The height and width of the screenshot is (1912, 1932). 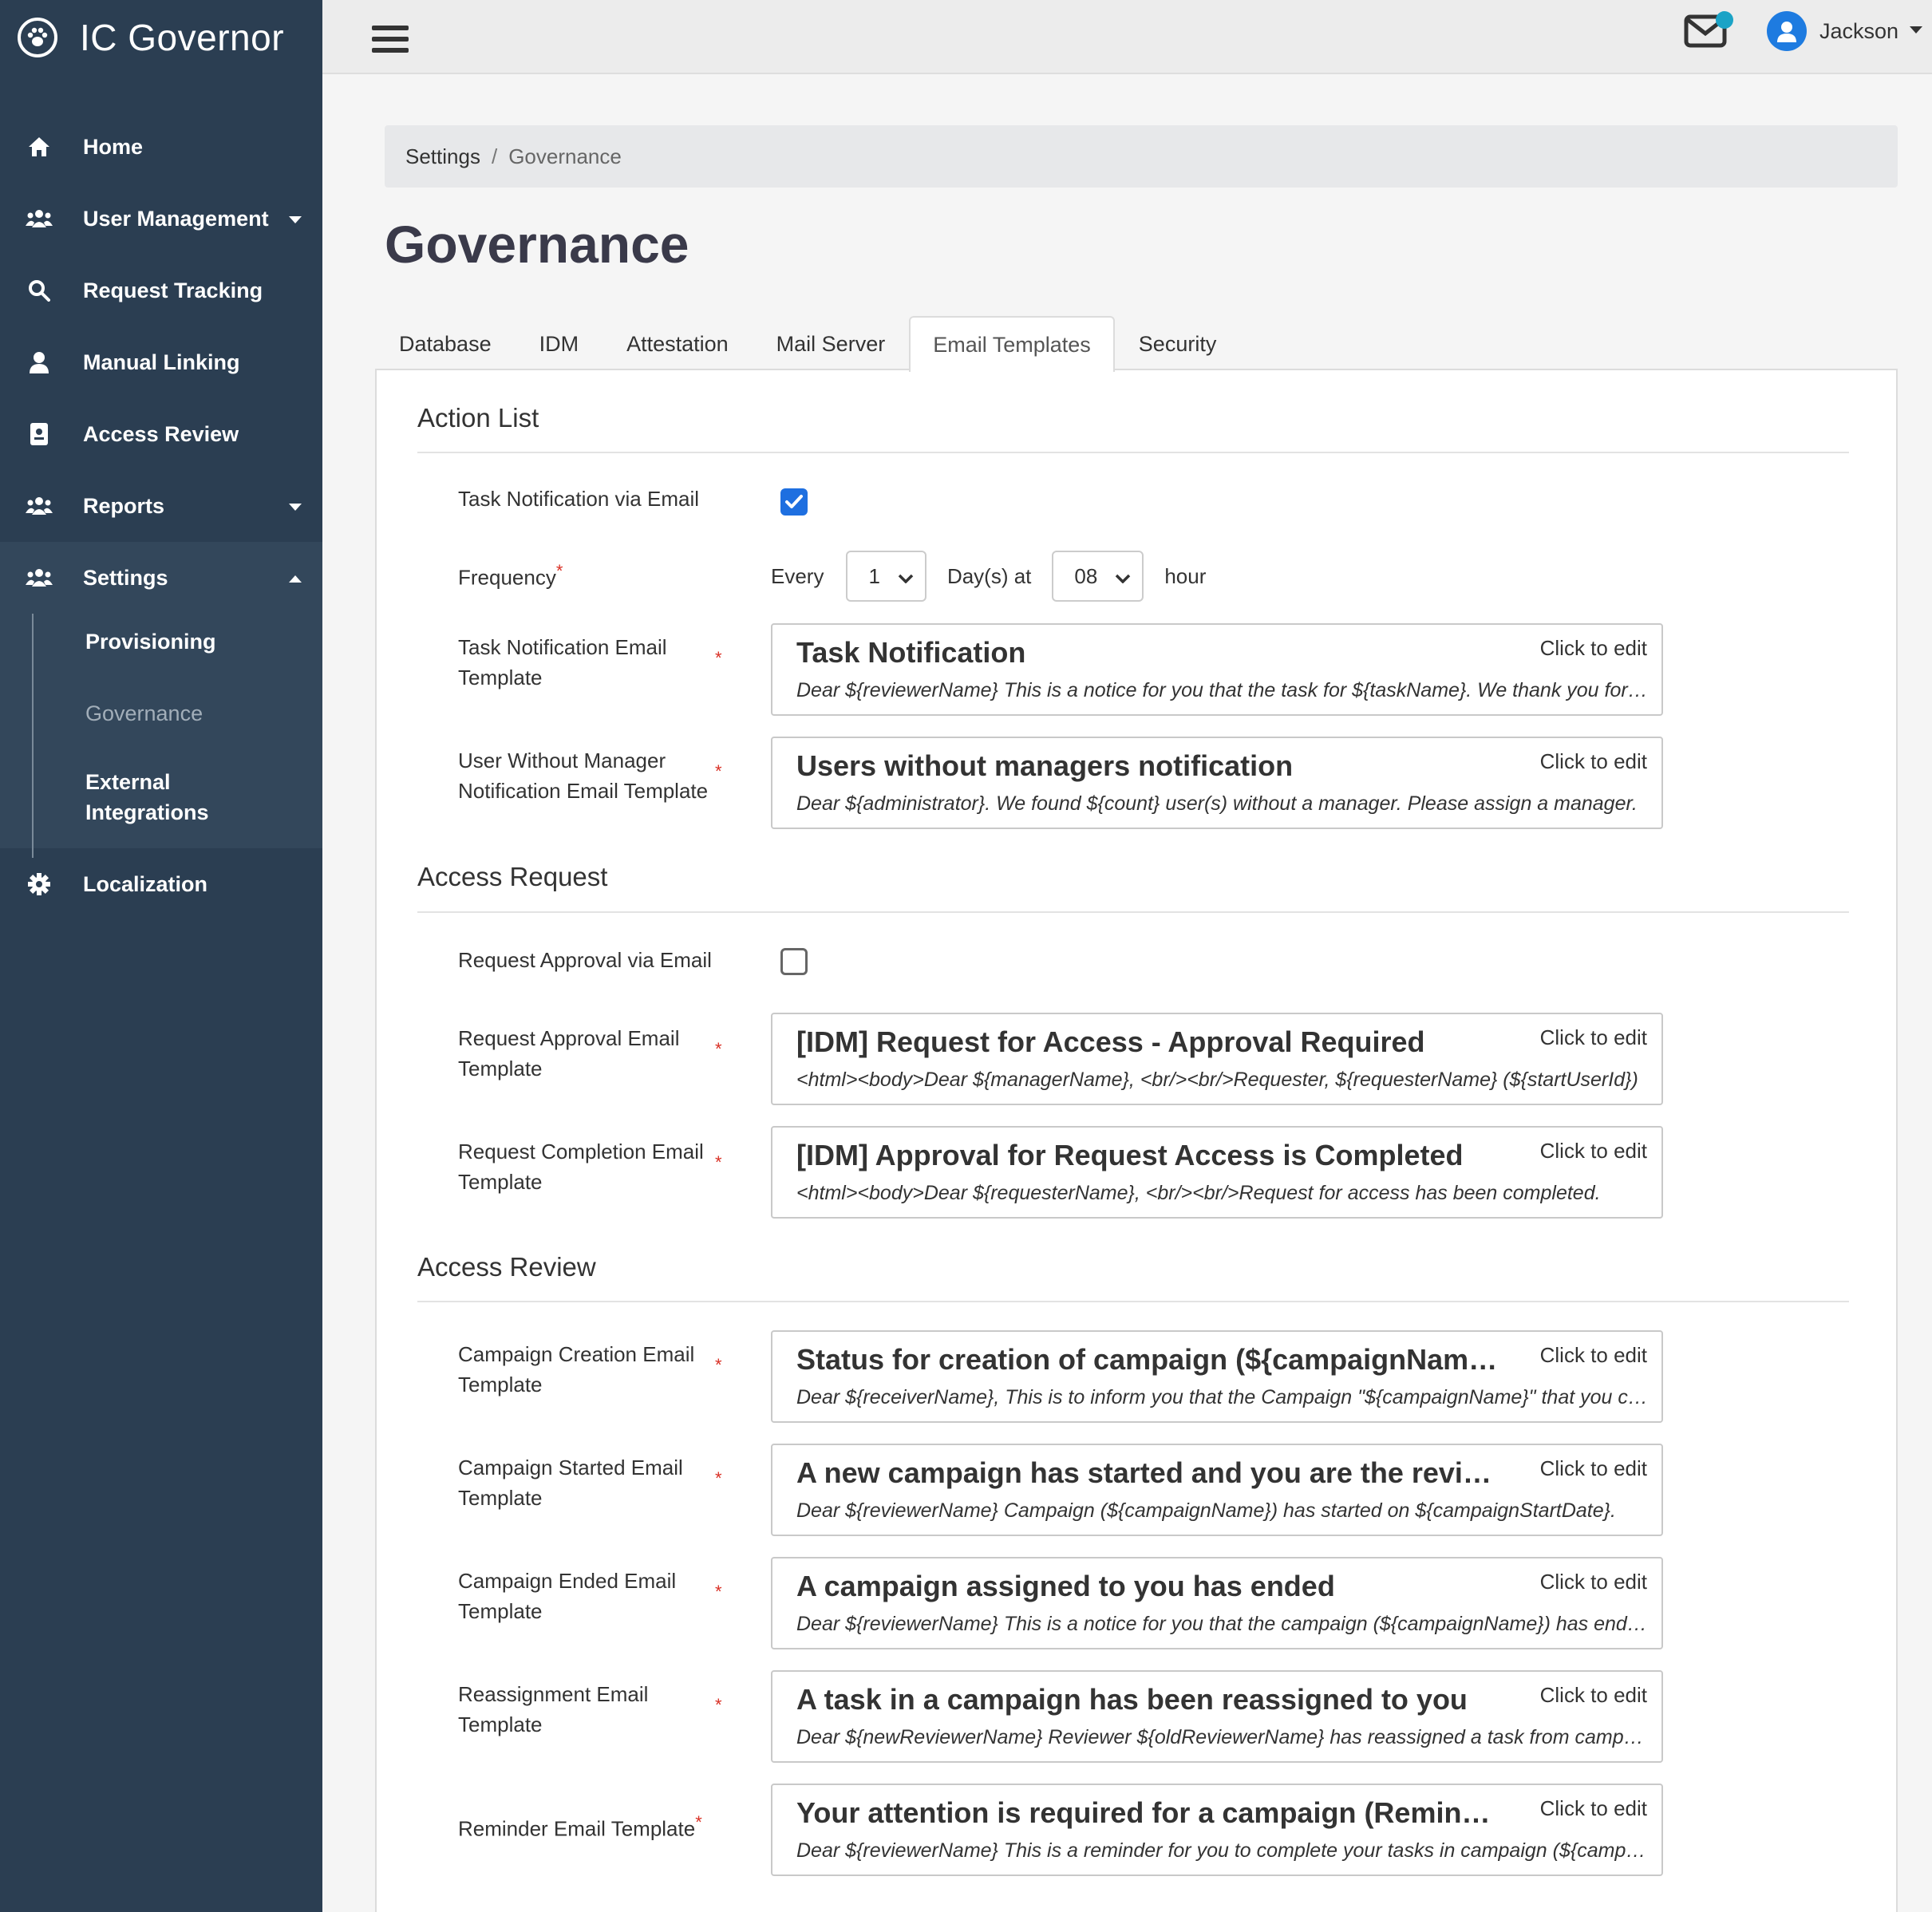 I want to click on sidebar-item-reports: Reports, so click(x=161, y=506).